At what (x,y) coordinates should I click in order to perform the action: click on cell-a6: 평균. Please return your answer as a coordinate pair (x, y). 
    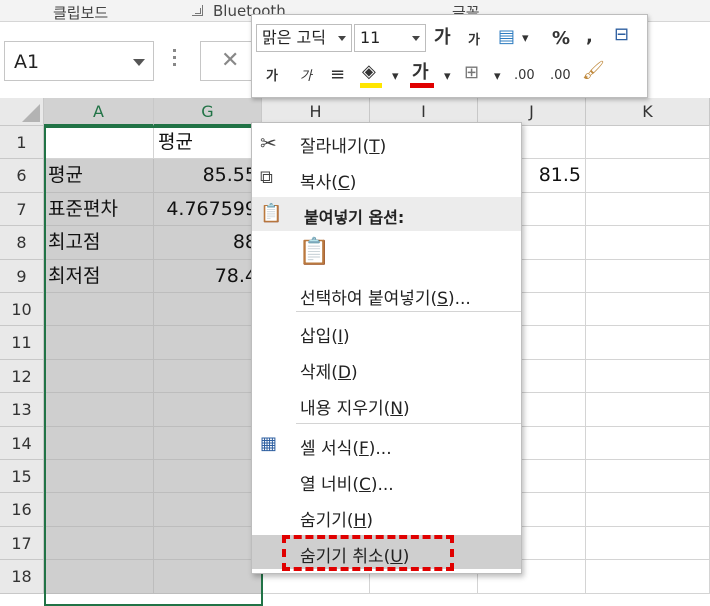
    Looking at the image, I should click on (99, 176).